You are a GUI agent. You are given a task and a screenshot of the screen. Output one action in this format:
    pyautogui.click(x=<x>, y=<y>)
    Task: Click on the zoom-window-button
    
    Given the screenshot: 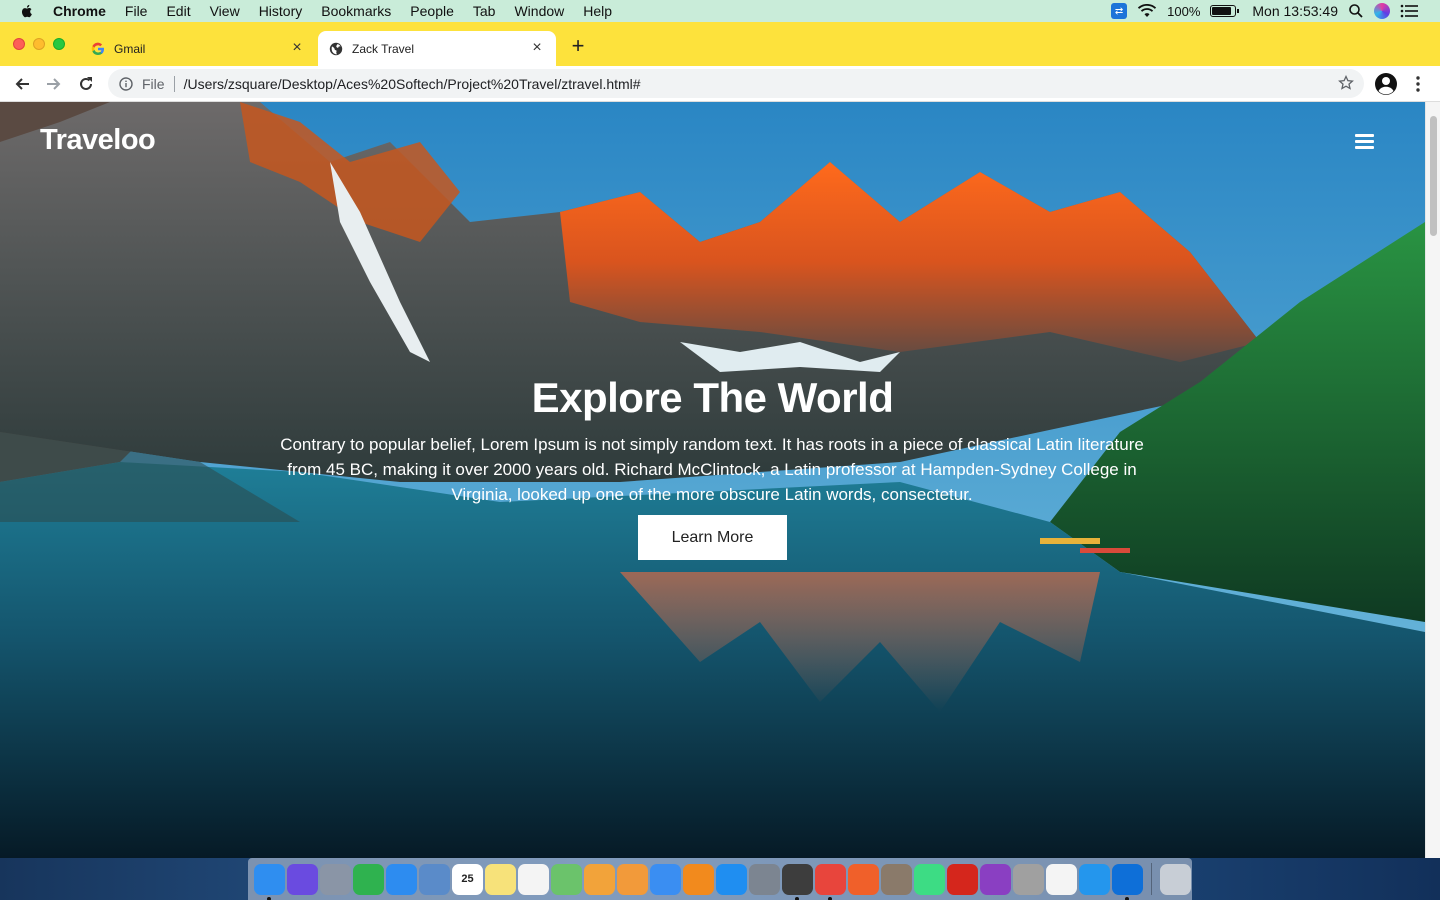 What is the action you would take?
    pyautogui.click(x=59, y=44)
    